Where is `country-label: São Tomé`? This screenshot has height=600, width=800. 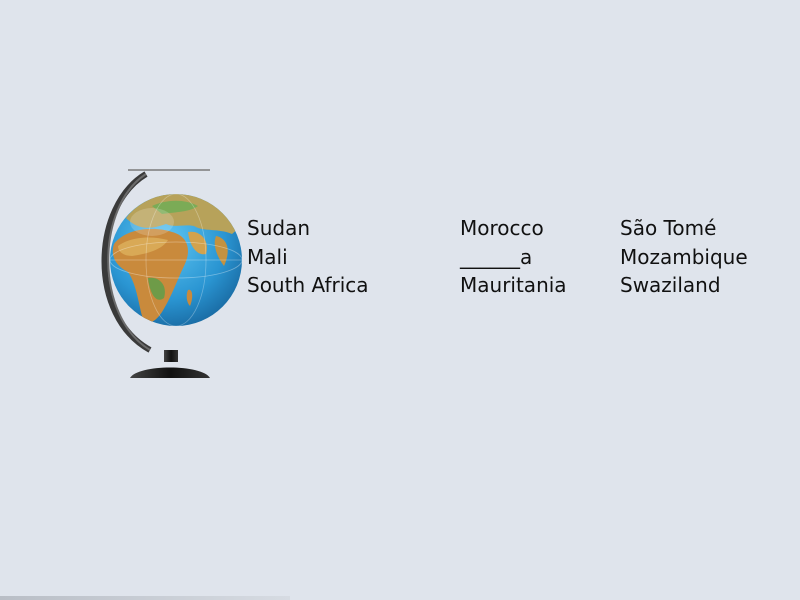 country-label: São Tomé is located at coordinates (668, 228).